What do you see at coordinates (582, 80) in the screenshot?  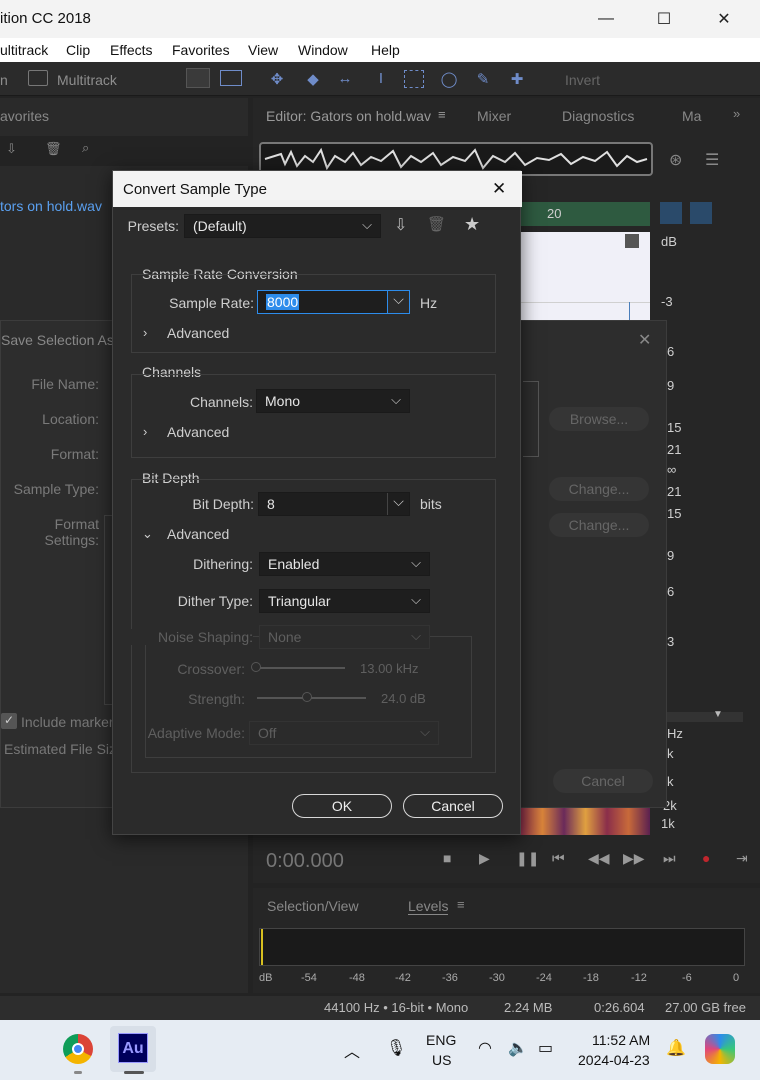 I see `invert-button: Invert` at bounding box center [582, 80].